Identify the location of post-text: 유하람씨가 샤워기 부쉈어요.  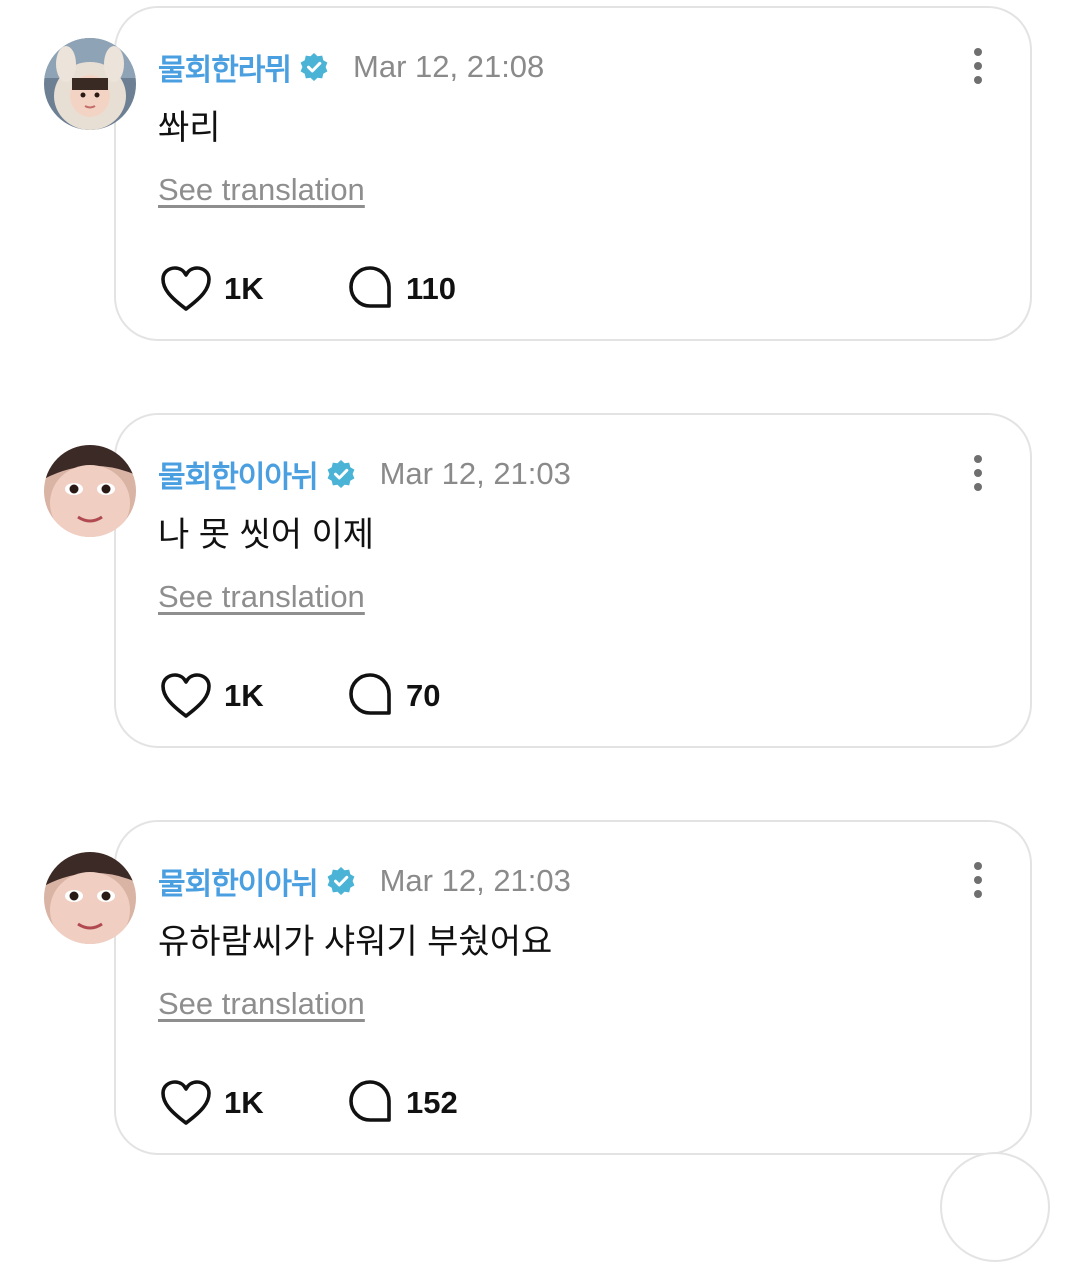
(355, 942).